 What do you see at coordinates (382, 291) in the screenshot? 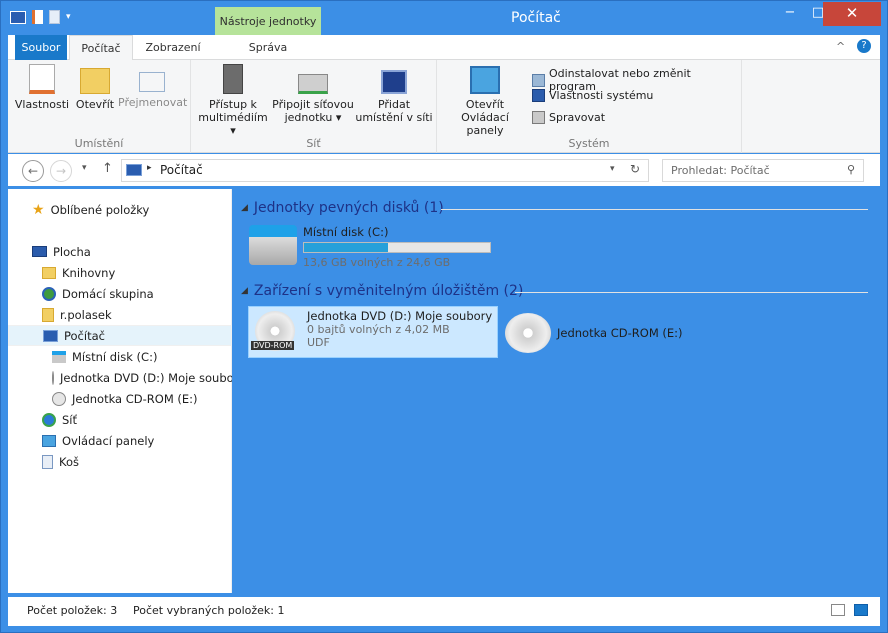
I see `group-header-removable: ◢ Zařízení s vyměnitelným úložištěm (2)` at bounding box center [382, 291].